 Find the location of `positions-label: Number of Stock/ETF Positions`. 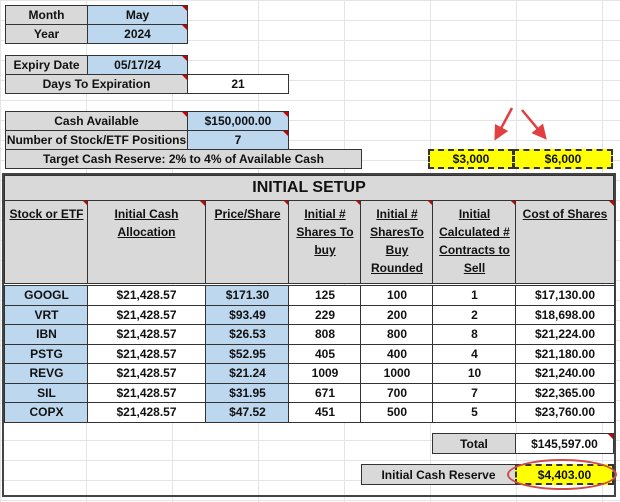

positions-label: Number of Stock/ETF Positions is located at coordinates (96, 140).